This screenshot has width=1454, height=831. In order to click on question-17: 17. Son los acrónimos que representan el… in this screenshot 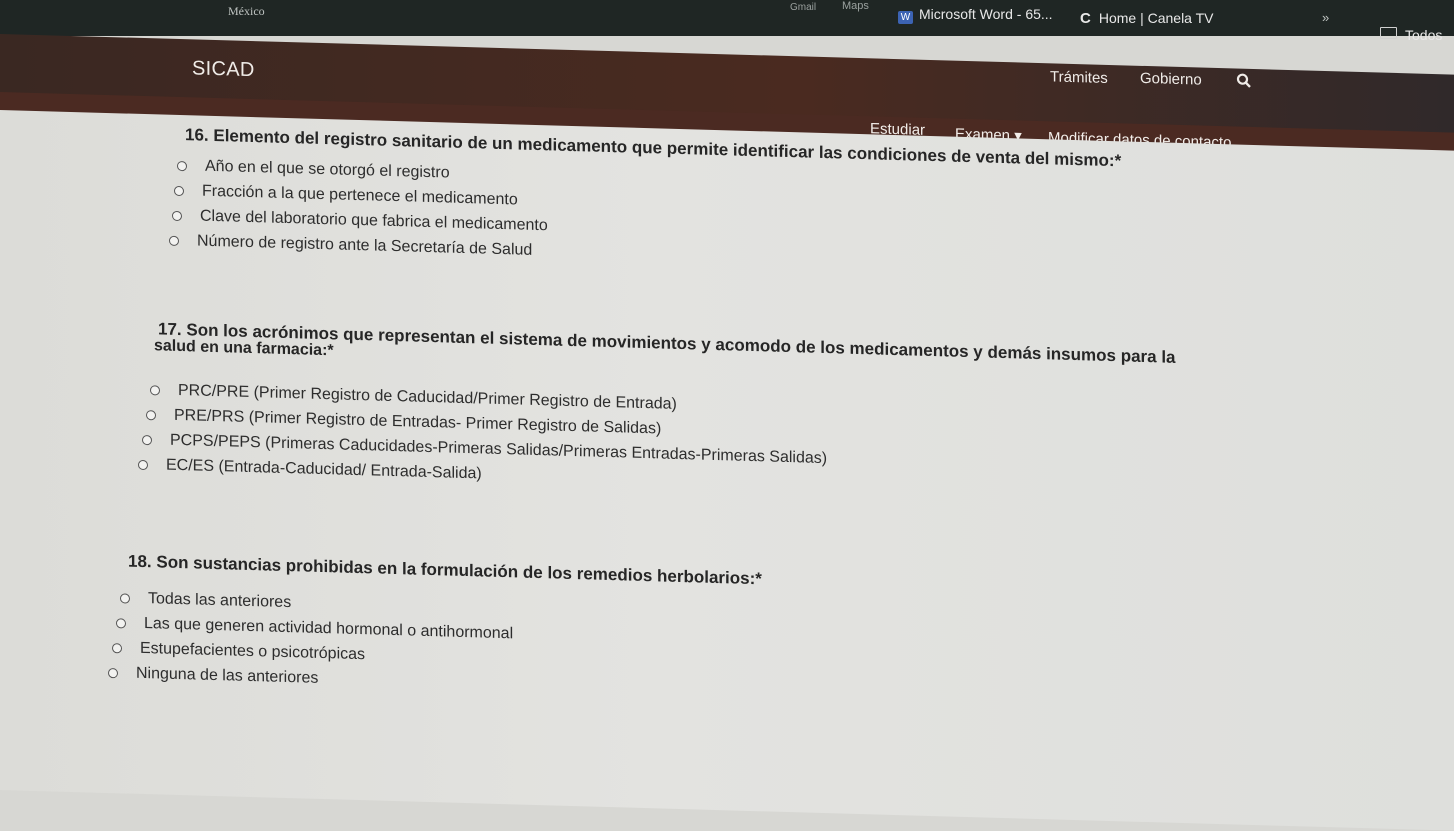, I will do `click(657, 400)`.